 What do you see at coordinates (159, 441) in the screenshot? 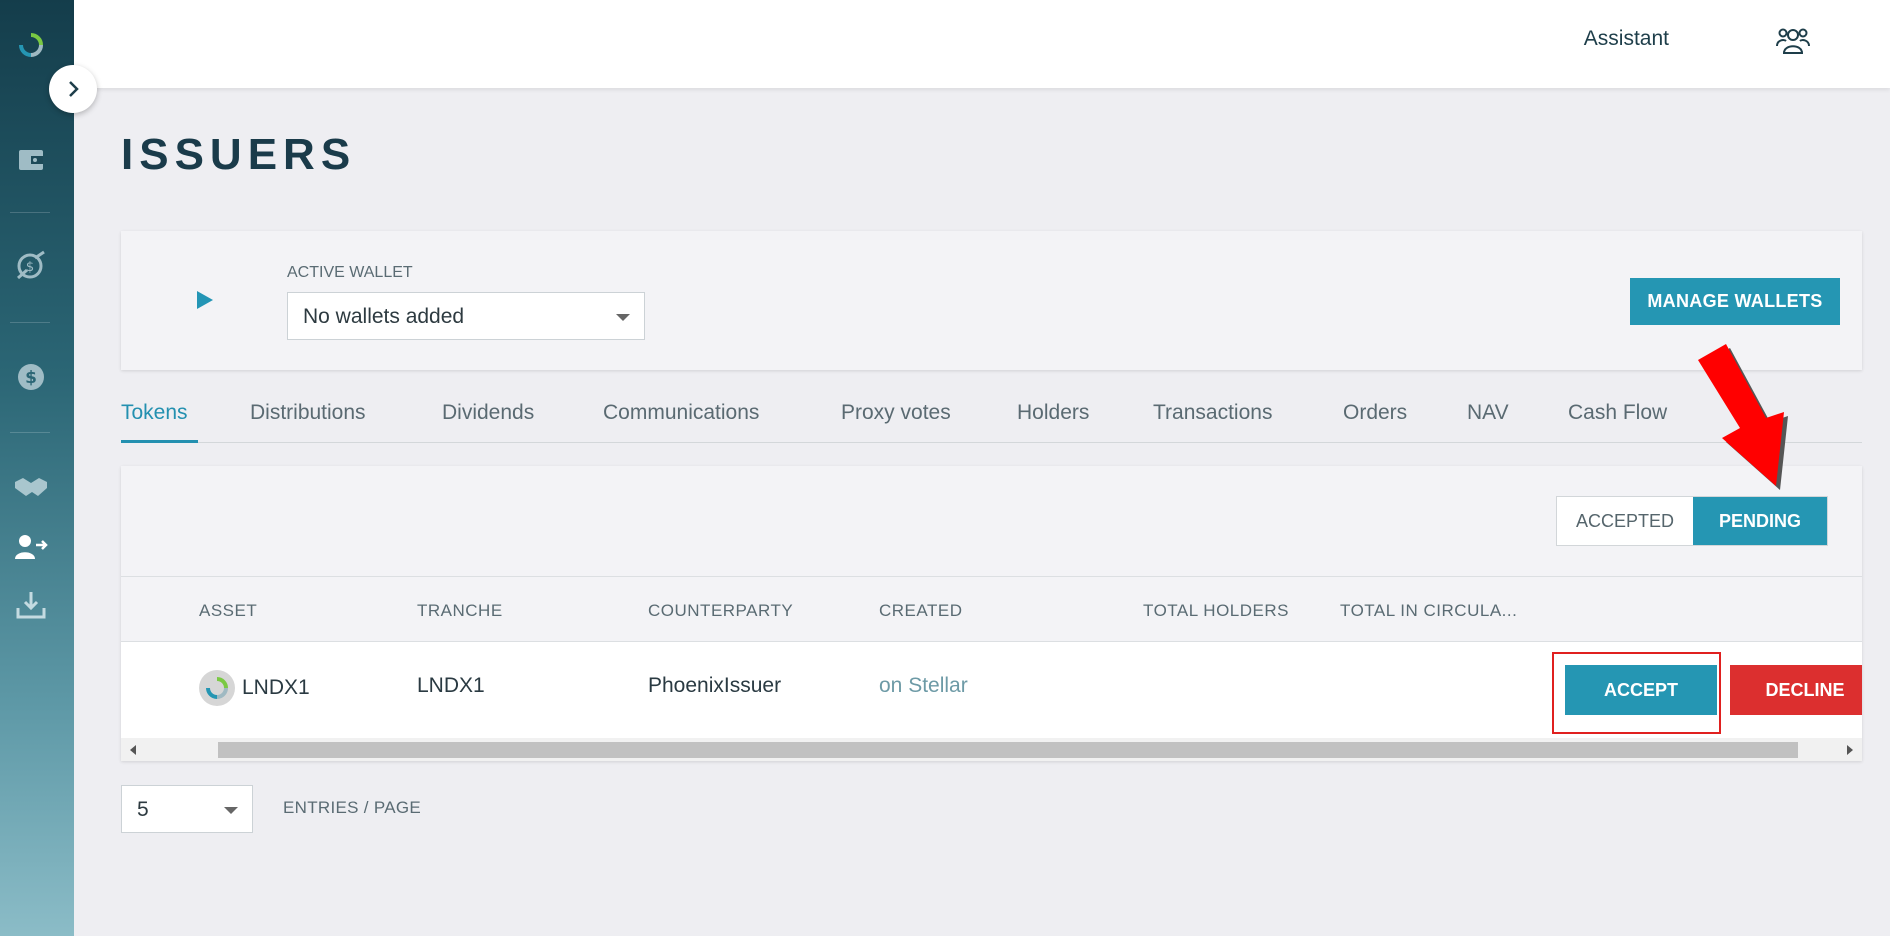
I see `active-tab-indicator` at bounding box center [159, 441].